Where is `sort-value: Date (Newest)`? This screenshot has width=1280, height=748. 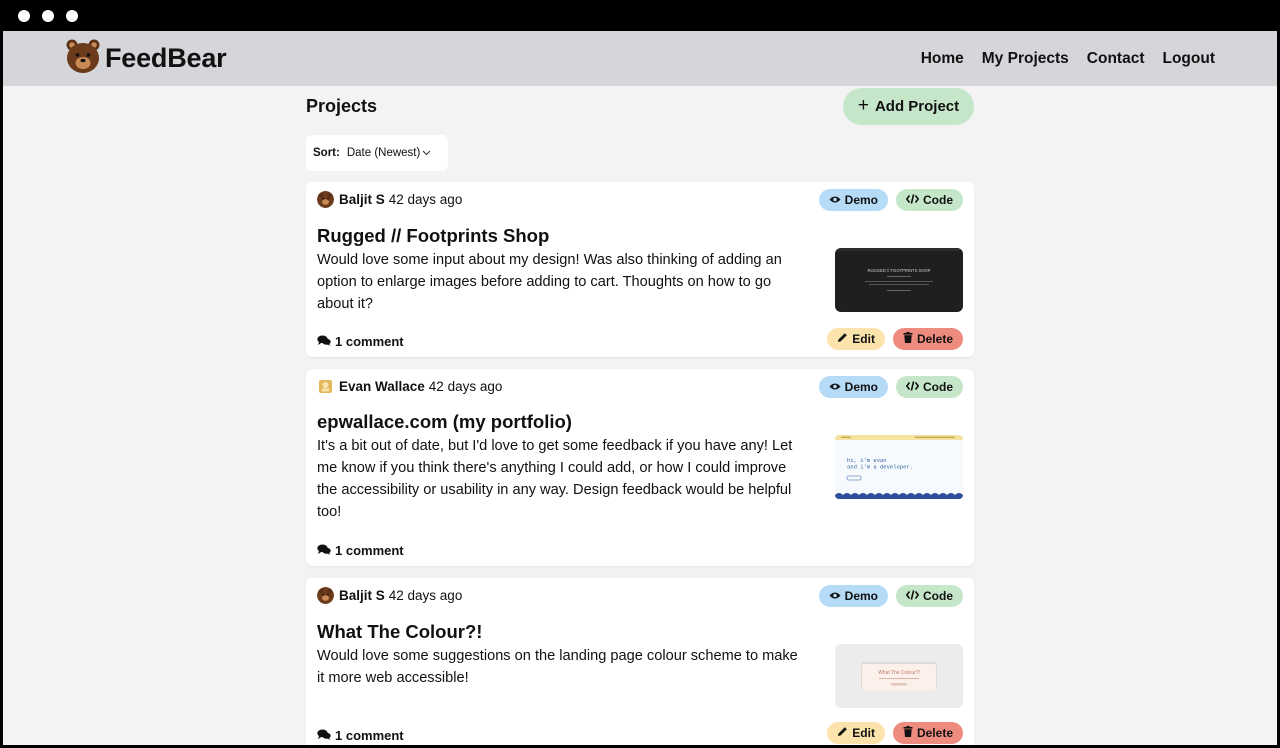 sort-value: Date (Newest) is located at coordinates (383, 153).